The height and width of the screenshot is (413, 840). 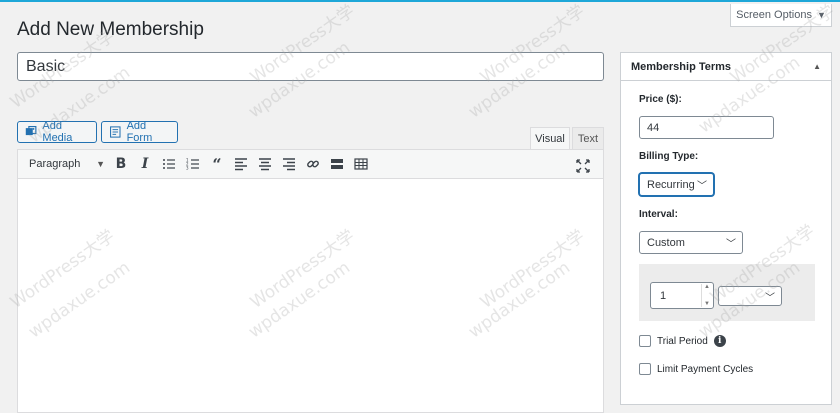 I want to click on collapse-toggle-icon: ▲, so click(x=817, y=66).